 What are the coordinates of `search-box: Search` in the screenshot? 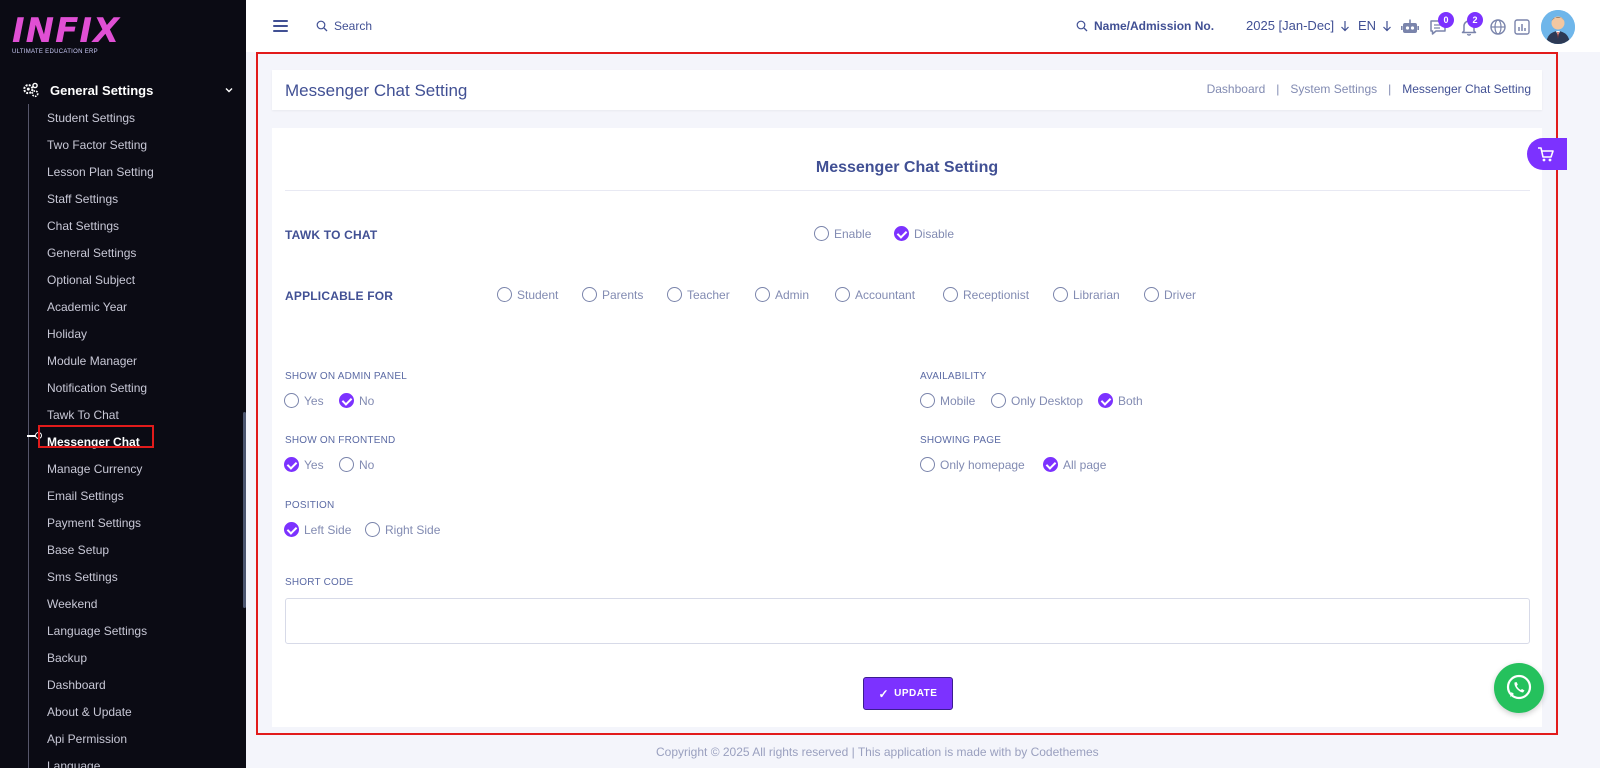 It's located at (344, 26).